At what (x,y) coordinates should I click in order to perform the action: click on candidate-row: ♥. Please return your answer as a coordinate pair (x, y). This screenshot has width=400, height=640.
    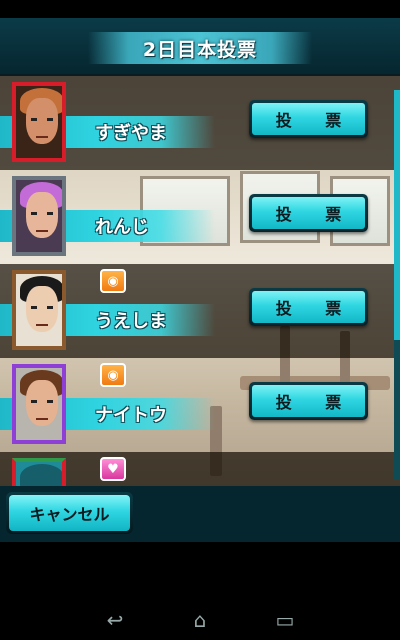
    Looking at the image, I should click on (200, 469).